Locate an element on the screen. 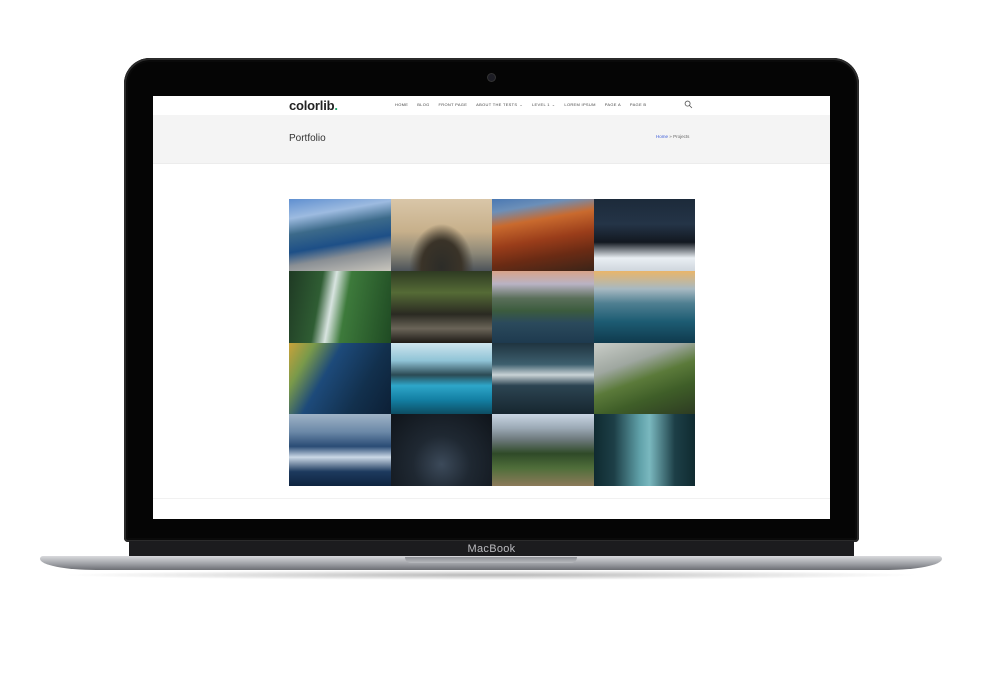  nav-item-page-a: PAGE A is located at coordinates (613, 104).